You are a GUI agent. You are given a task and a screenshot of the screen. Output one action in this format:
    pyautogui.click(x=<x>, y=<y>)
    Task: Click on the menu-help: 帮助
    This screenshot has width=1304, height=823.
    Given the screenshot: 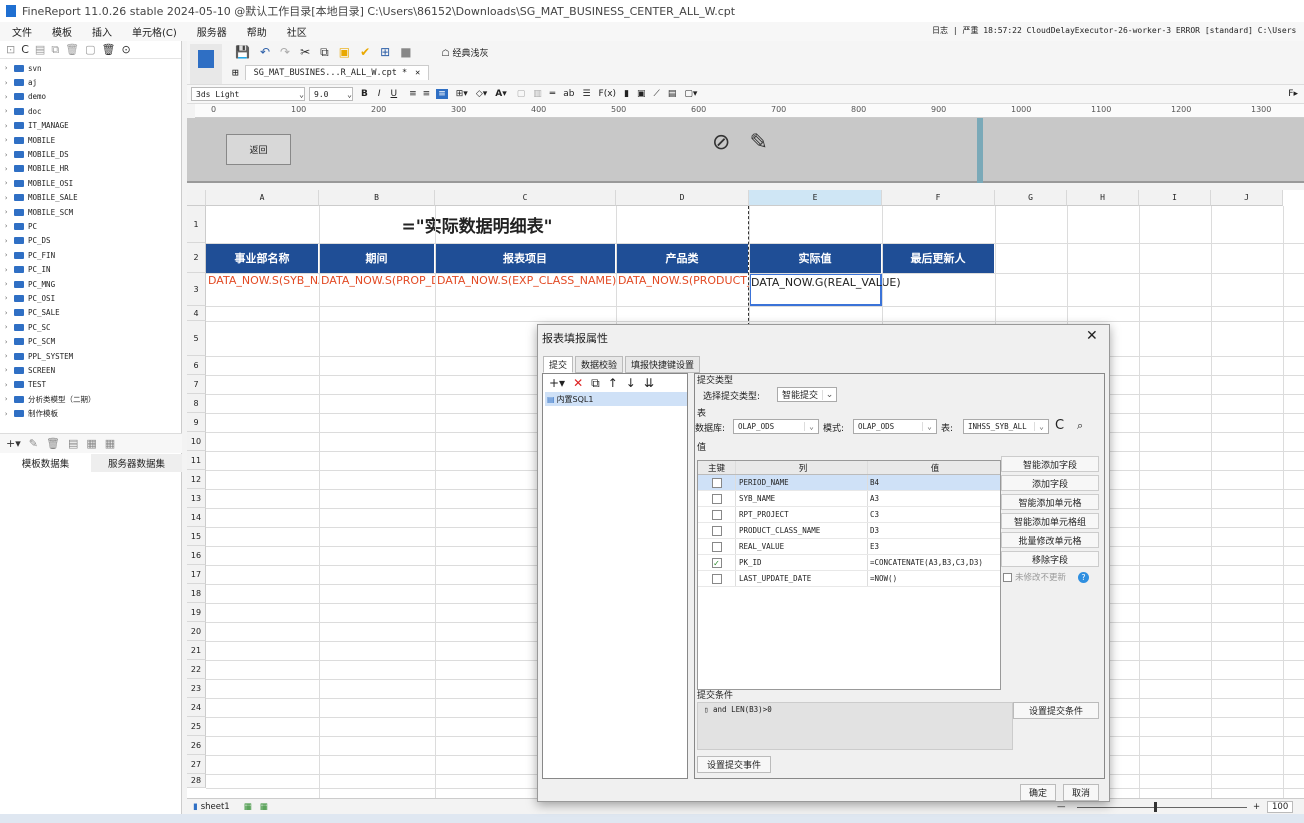 What is the action you would take?
    pyautogui.click(x=255, y=31)
    